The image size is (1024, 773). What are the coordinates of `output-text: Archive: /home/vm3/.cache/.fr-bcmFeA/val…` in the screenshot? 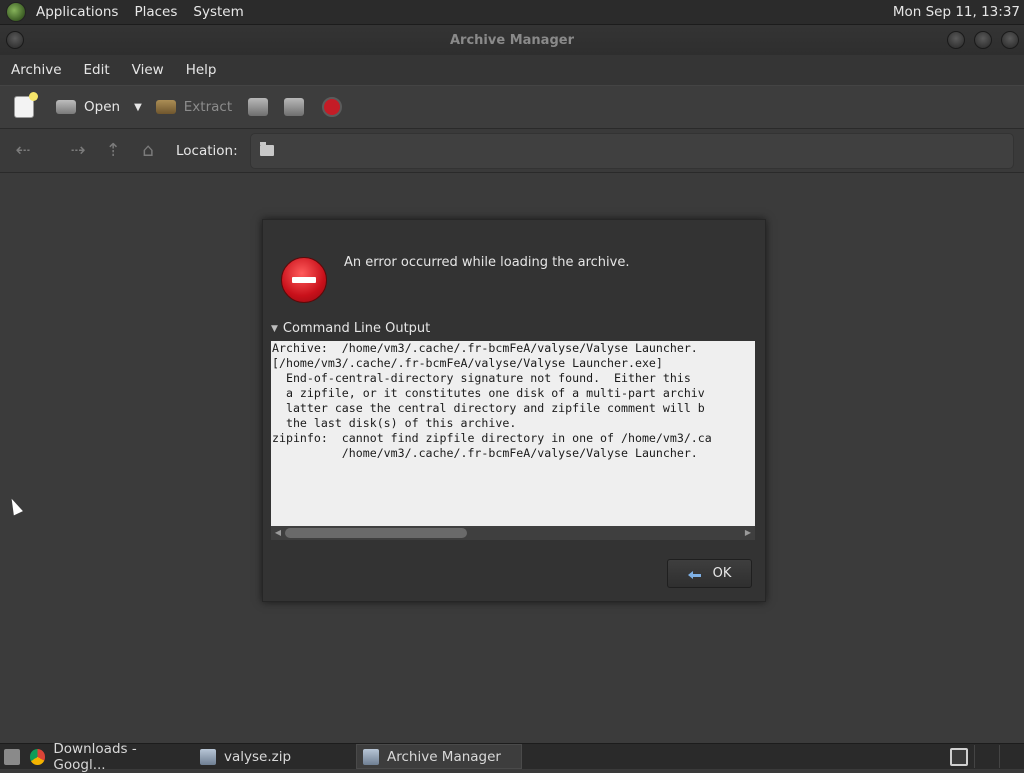 It's located at (513, 401).